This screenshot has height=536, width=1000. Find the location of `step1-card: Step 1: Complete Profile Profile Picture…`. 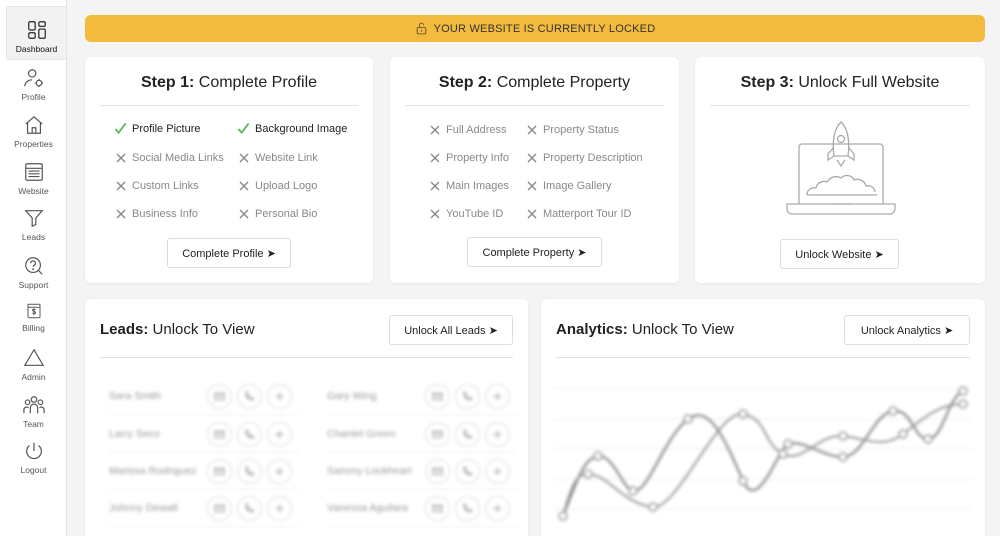

step1-card: Step 1: Complete Profile Profile Picture… is located at coordinates (229, 170).